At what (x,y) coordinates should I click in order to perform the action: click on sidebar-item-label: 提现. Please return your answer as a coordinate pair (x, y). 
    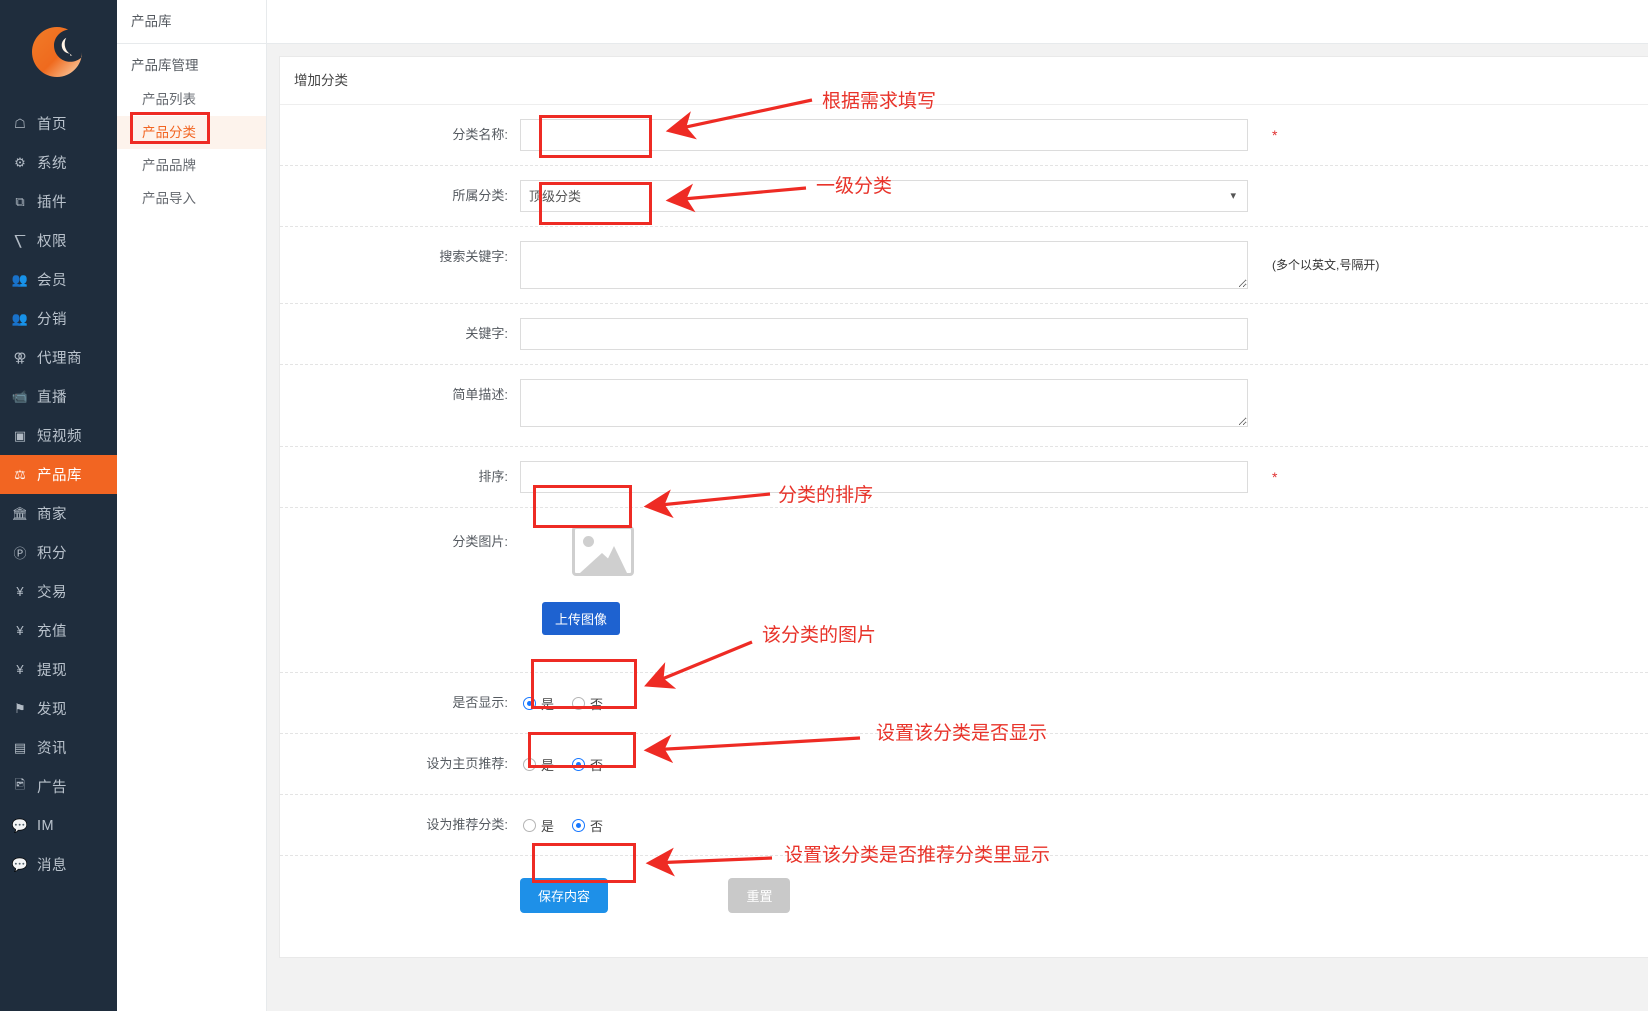
    Looking at the image, I should click on (52, 671).